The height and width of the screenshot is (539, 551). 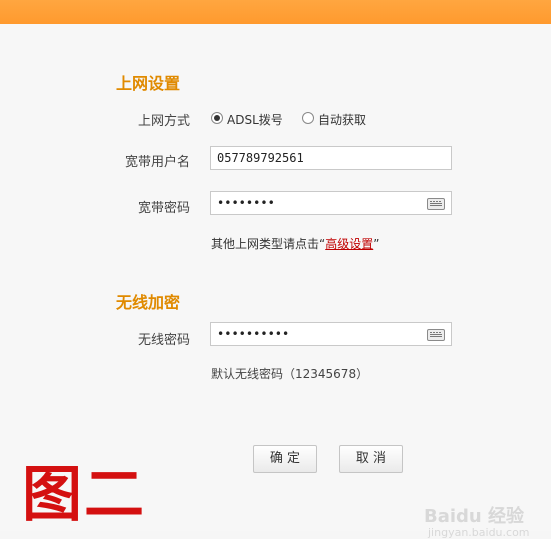 What do you see at coordinates (157, 162) in the screenshot?
I see `broadband-username-label: 宽带用户名` at bounding box center [157, 162].